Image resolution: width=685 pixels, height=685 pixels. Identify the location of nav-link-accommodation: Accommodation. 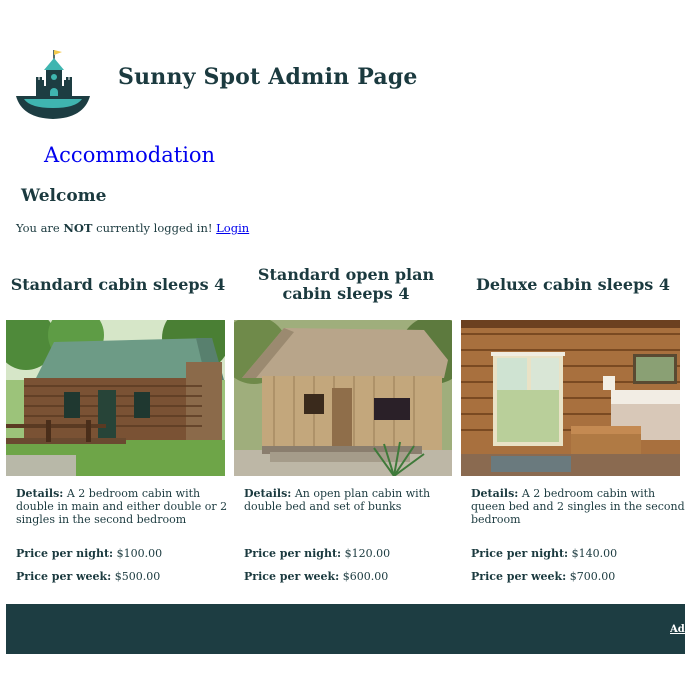
(129, 155).